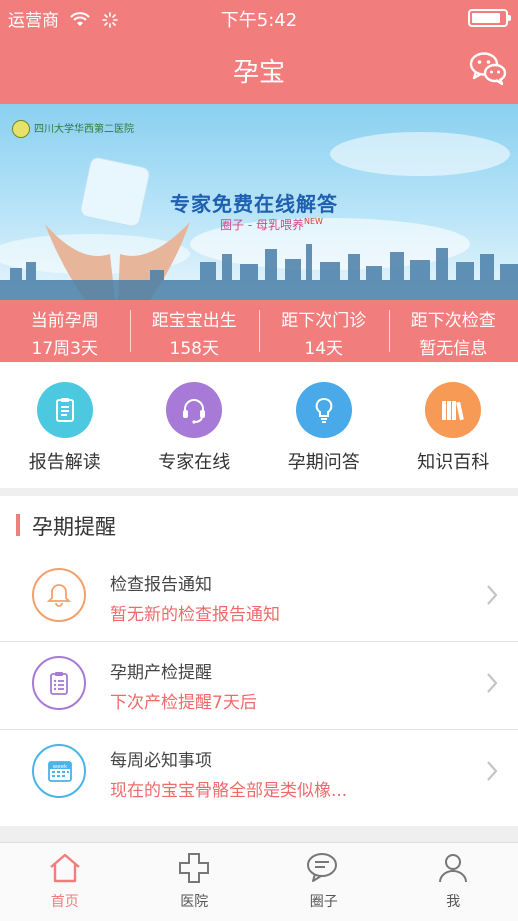 Image resolution: width=518 pixels, height=921 pixels. I want to click on quick-label: 知识百科, so click(453, 461).